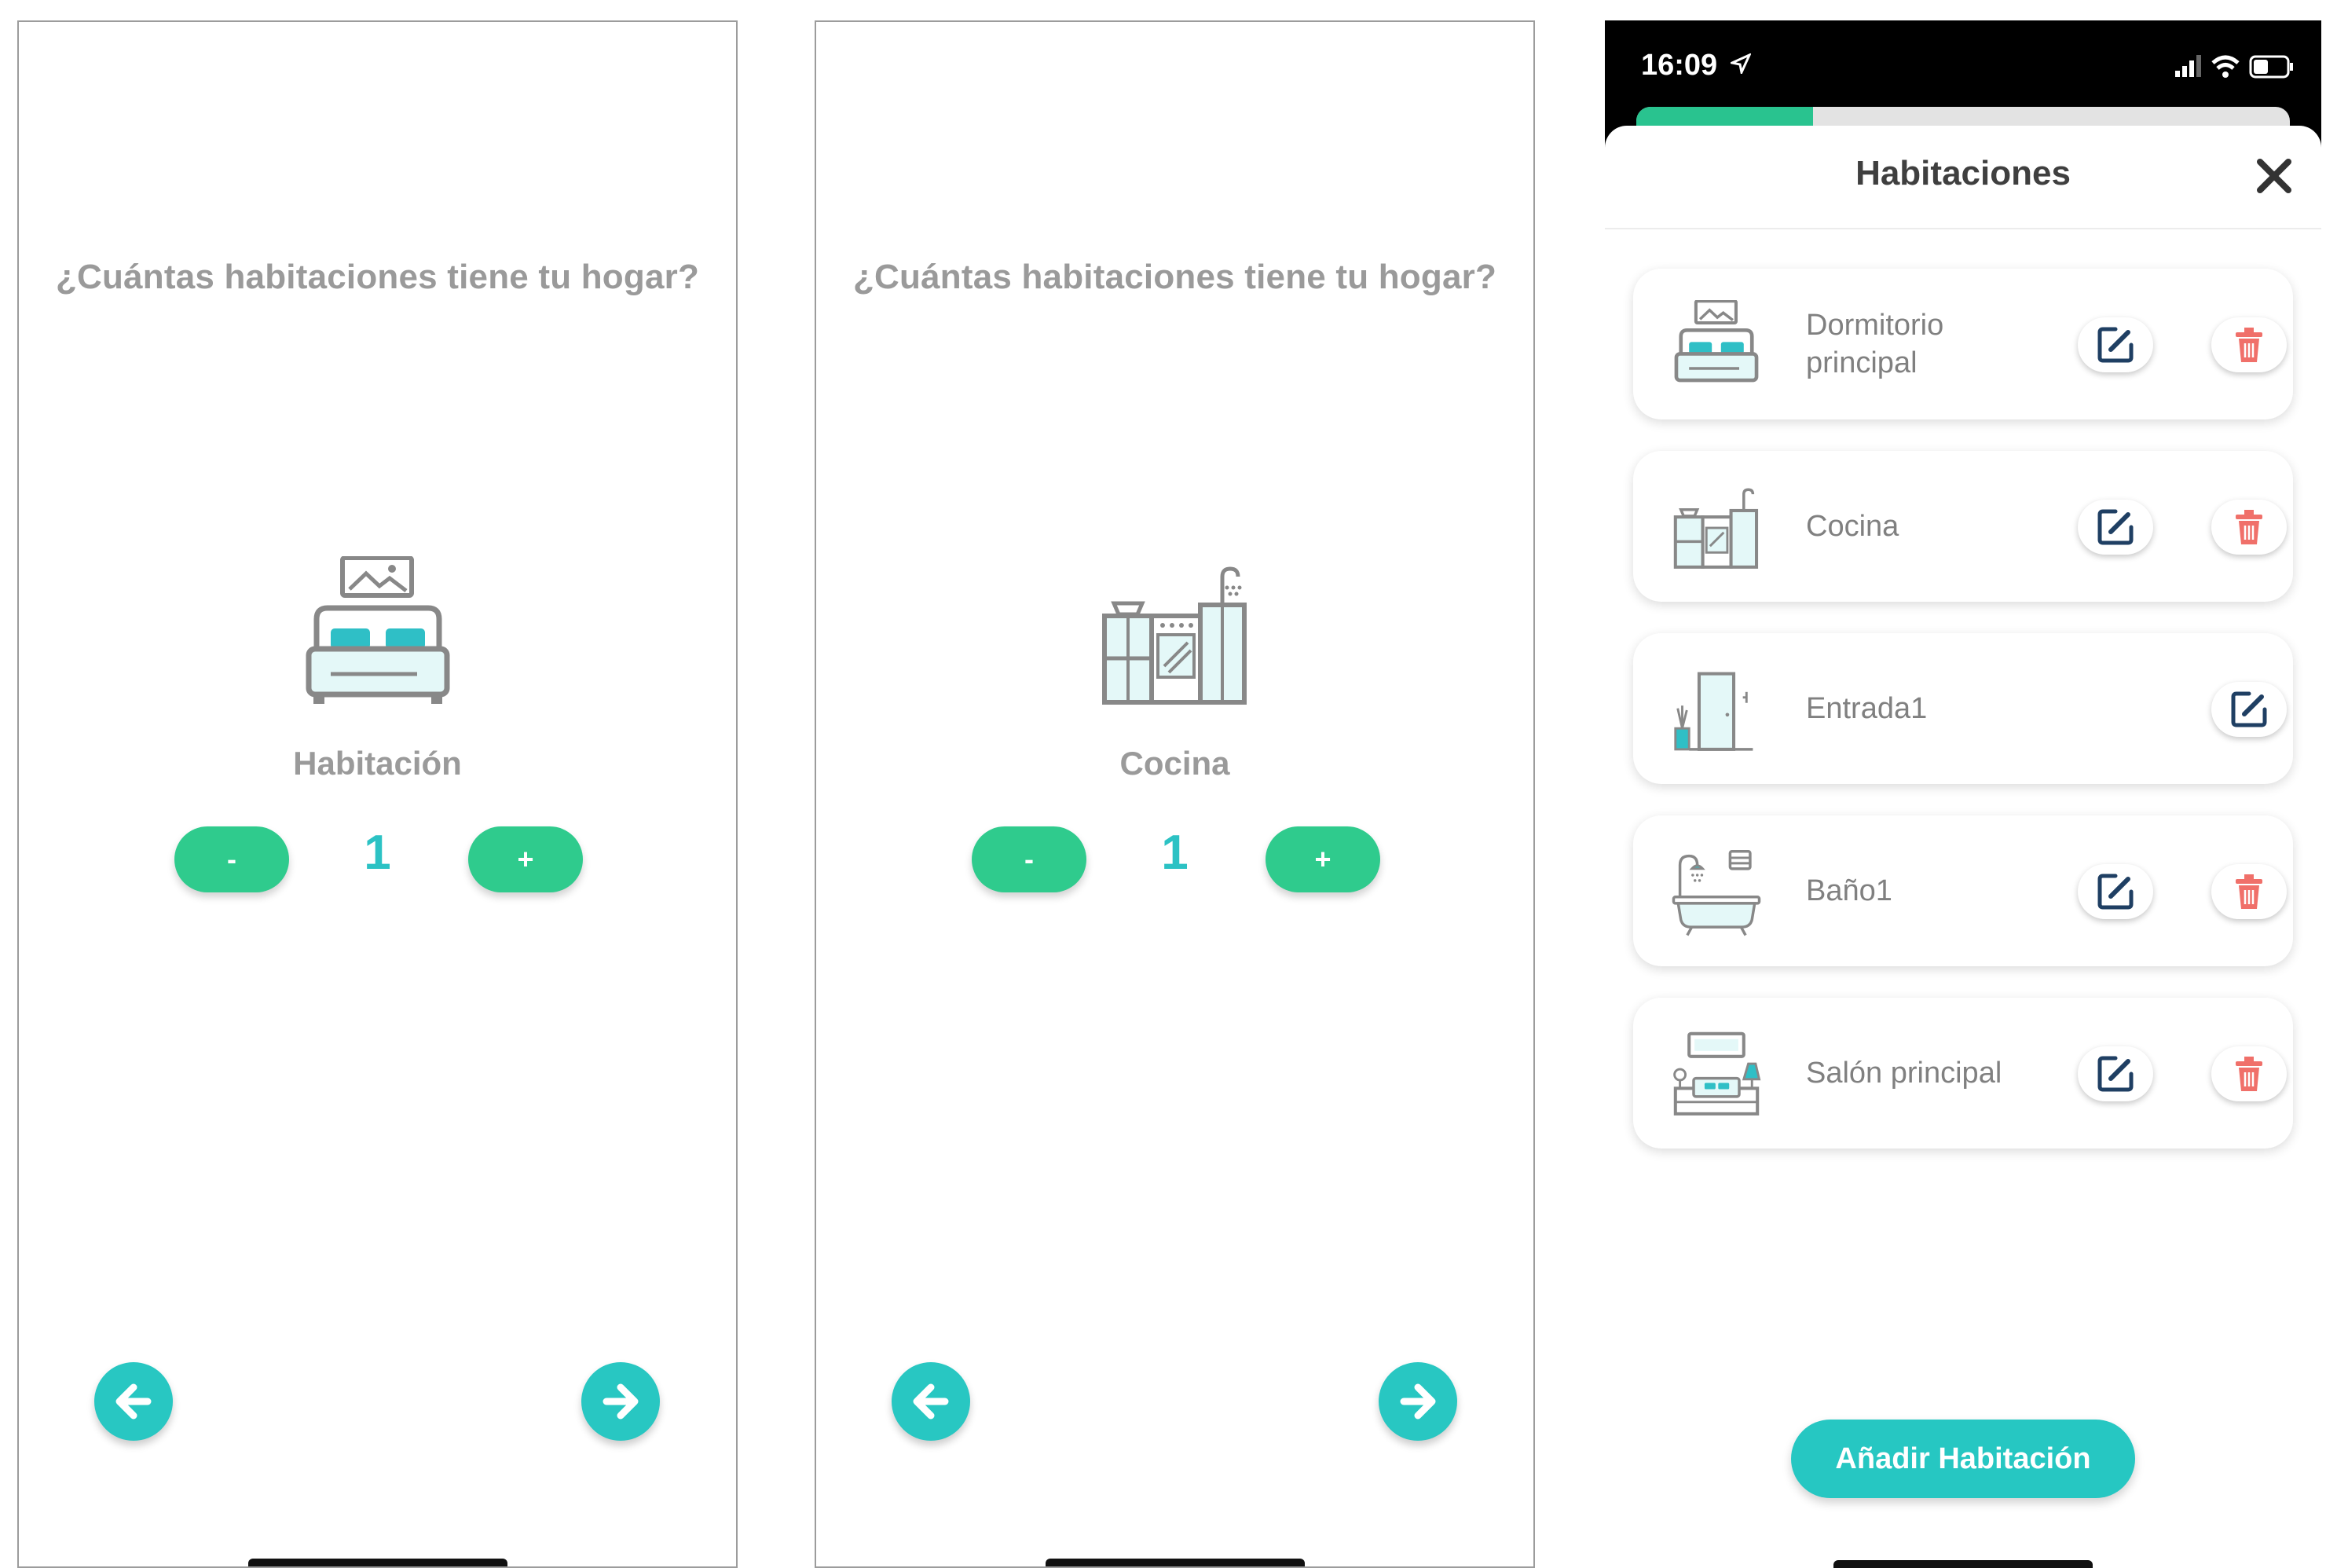 The image size is (2326, 1568). What do you see at coordinates (1963, 709) in the screenshot?
I see `room-card: Entrada1` at bounding box center [1963, 709].